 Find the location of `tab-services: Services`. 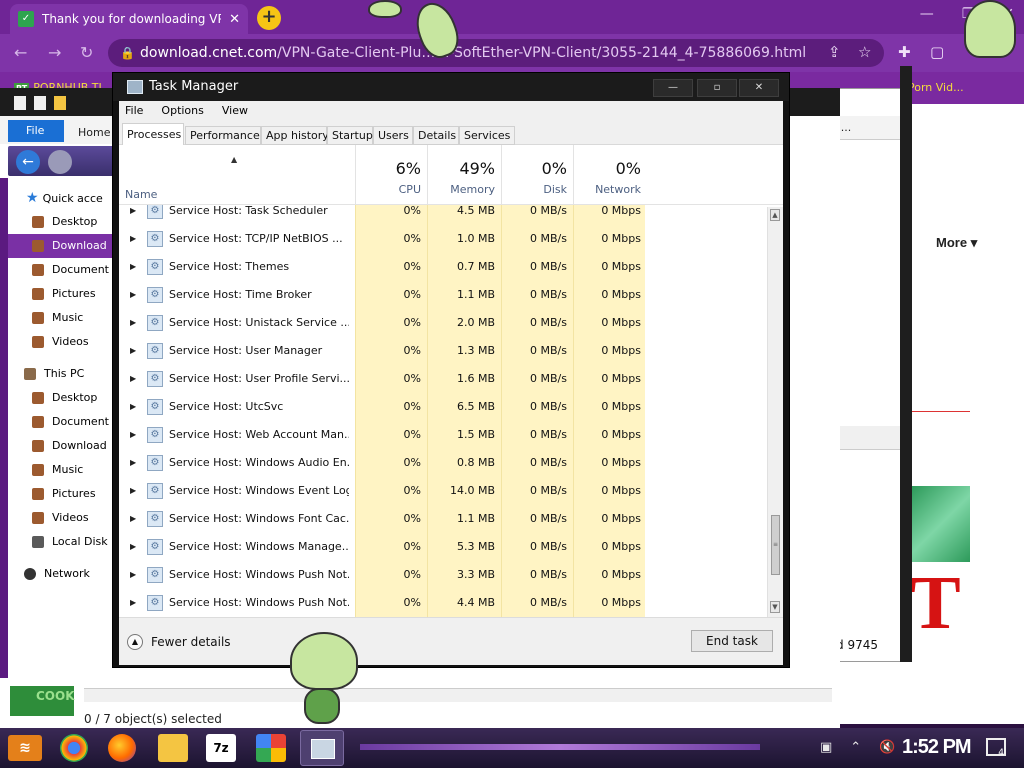

tab-services: Services is located at coordinates (487, 135).